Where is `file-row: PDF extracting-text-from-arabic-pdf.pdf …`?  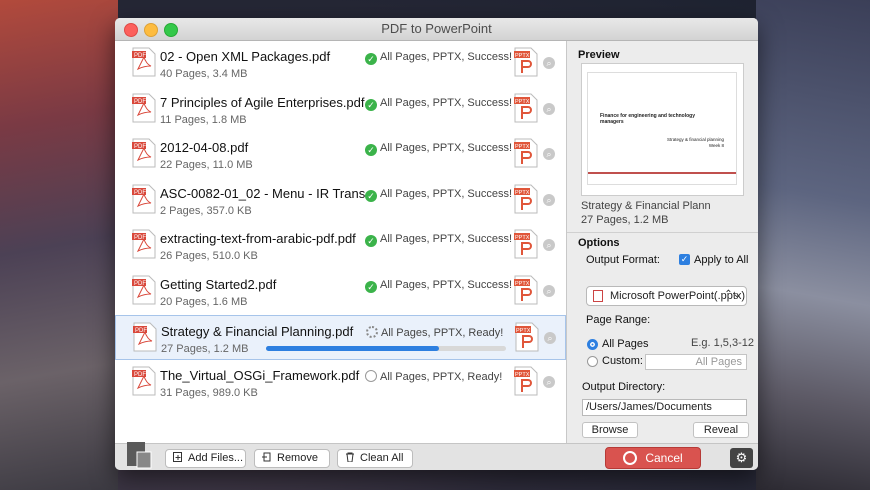 file-row: PDF extracting-text-from-arabic-pdf.pdf … is located at coordinates (340, 246).